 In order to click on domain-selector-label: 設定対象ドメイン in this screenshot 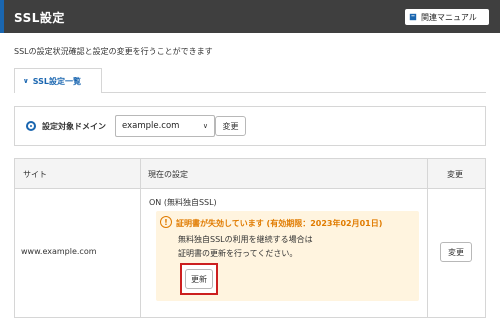, I will do `click(74, 126)`.